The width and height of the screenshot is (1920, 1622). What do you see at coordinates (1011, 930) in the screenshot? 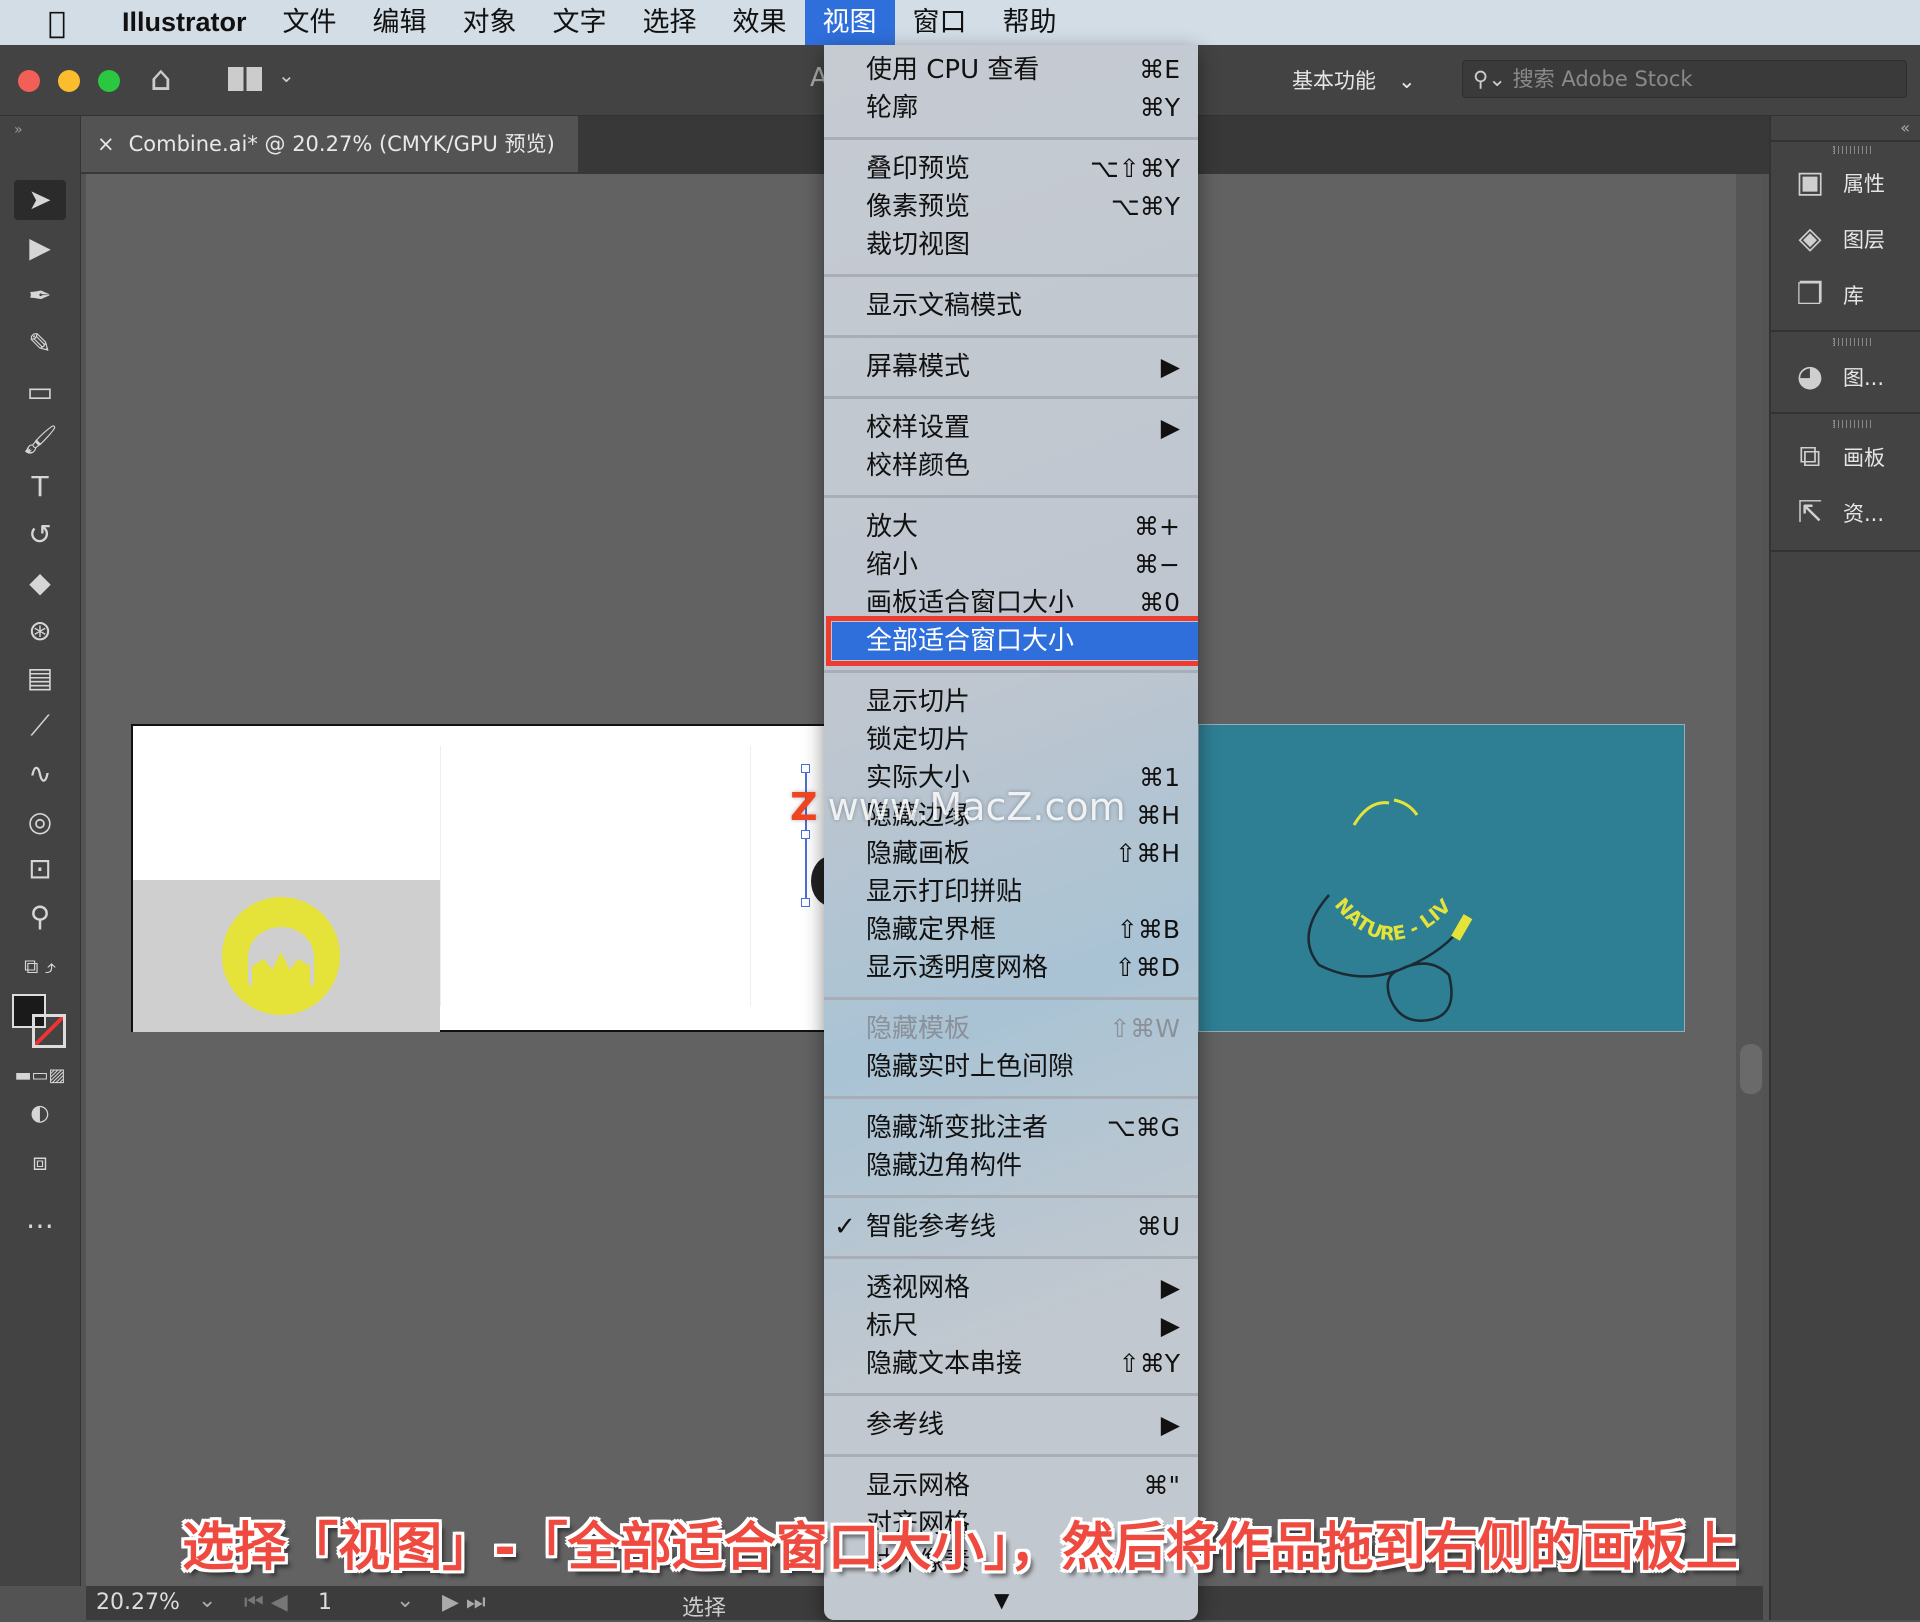
I see `menu-item: 隐藏定界框 ⇧⌘B` at bounding box center [1011, 930].